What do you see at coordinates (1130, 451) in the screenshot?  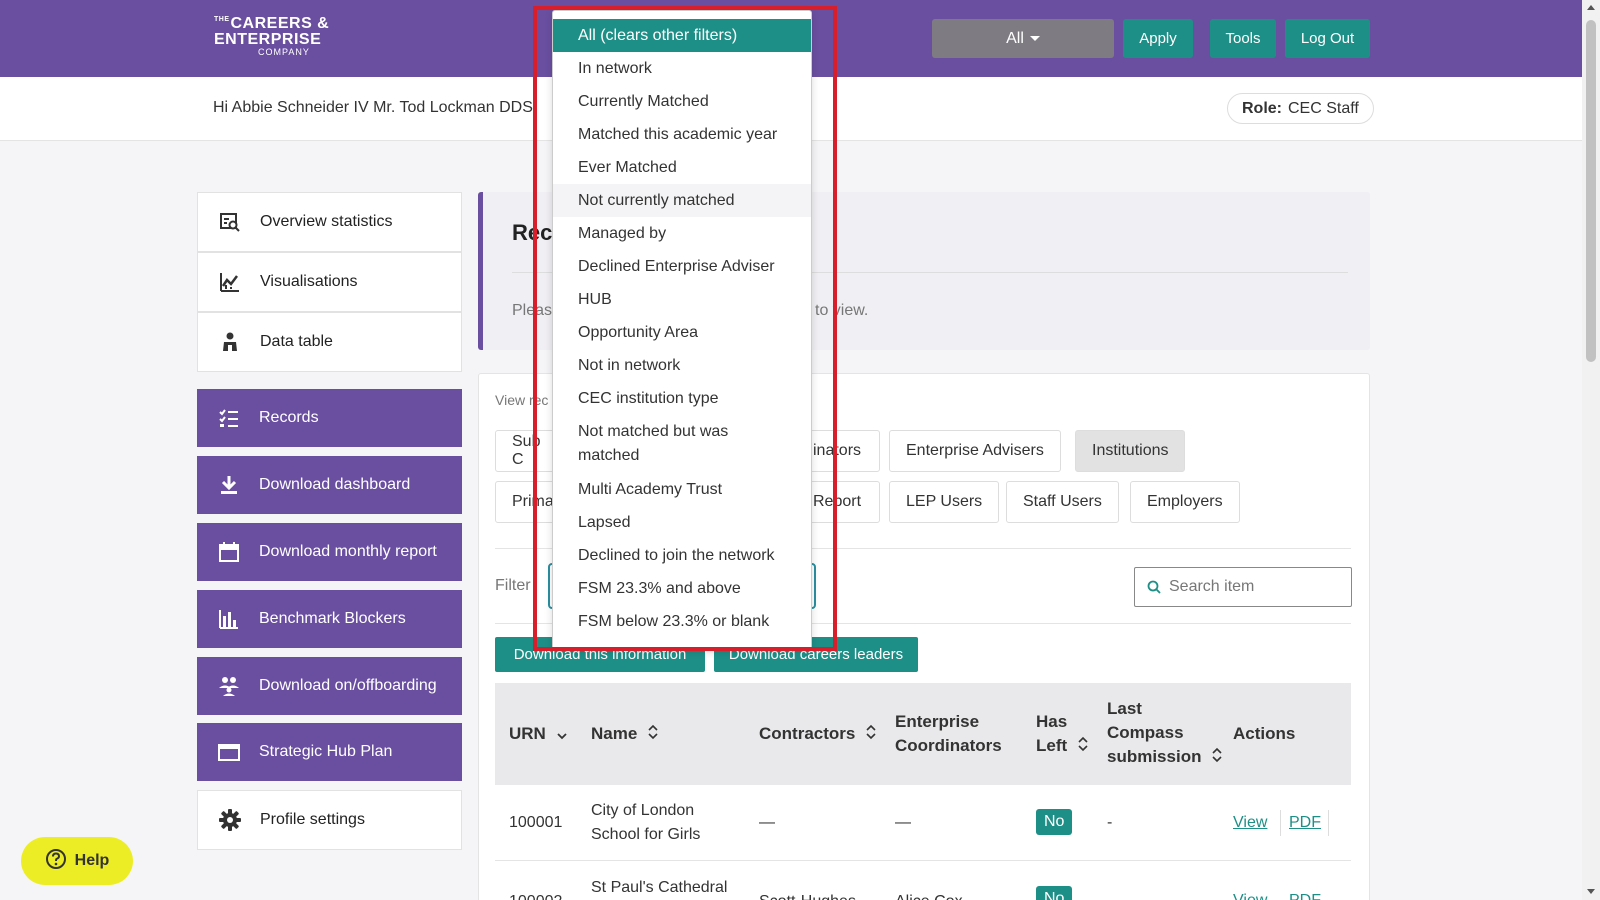 I see `tab-institutions: Institutions` at bounding box center [1130, 451].